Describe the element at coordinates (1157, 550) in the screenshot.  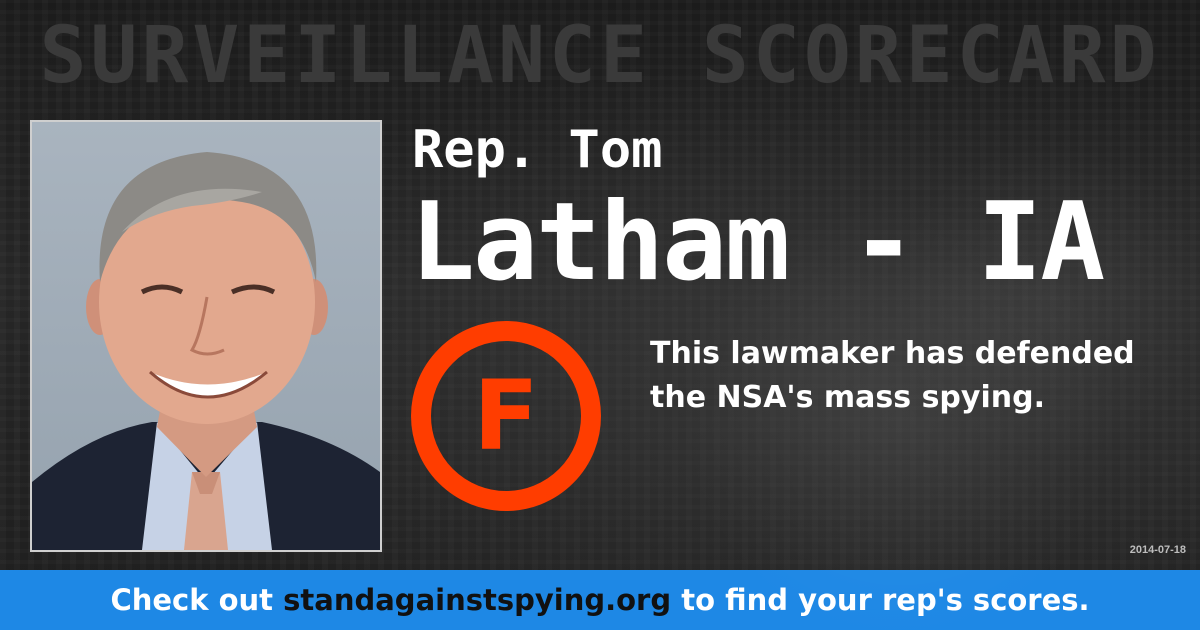
I see `scorecard-date: 2014-07-18` at that location.